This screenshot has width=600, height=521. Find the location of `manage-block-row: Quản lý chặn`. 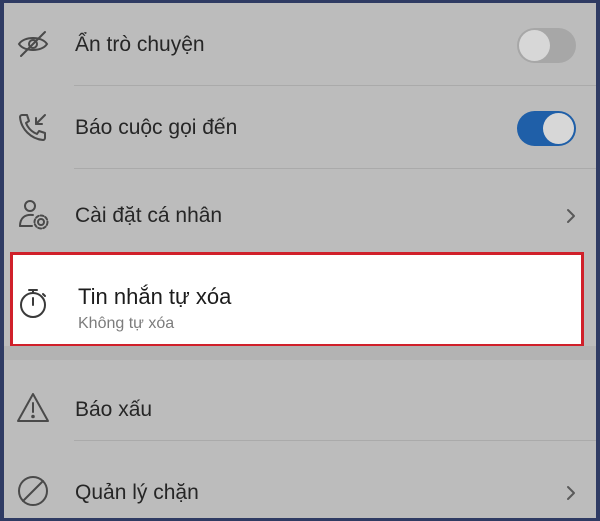

manage-block-row: Quản lý chặn is located at coordinates (300, 479).